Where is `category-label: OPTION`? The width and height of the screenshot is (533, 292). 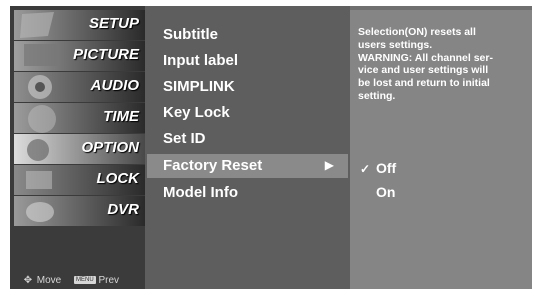
category-label: OPTION is located at coordinates (110, 147).